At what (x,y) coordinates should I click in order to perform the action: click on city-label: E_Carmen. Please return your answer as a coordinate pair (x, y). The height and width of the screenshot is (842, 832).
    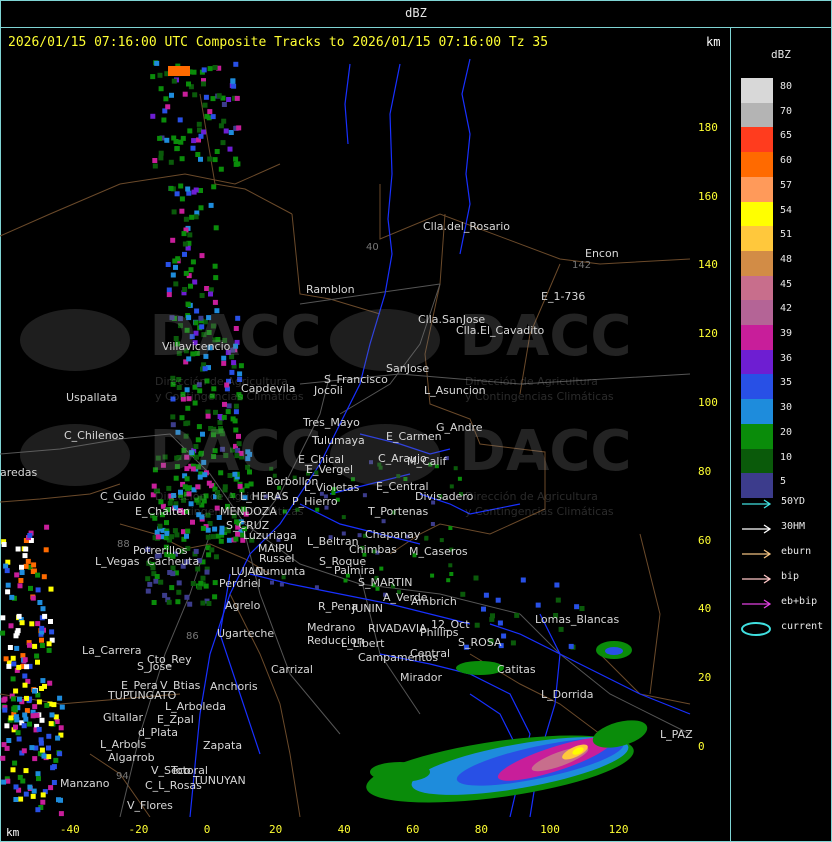
    Looking at the image, I should click on (414, 436).